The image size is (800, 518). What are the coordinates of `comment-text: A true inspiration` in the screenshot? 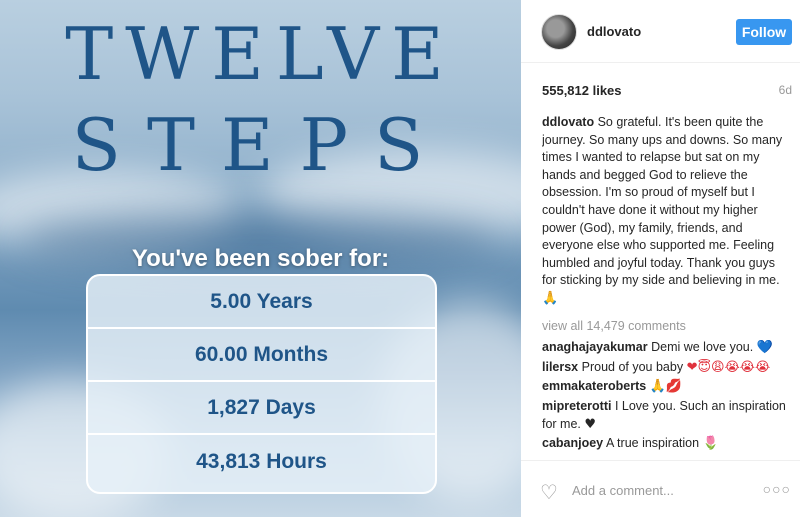 It's located at (652, 443).